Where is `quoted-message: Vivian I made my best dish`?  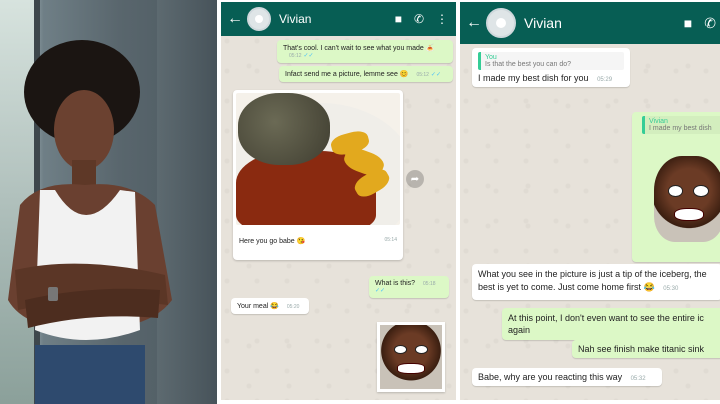 quoted-message: Vivian I made my best dish is located at coordinates (681, 125).